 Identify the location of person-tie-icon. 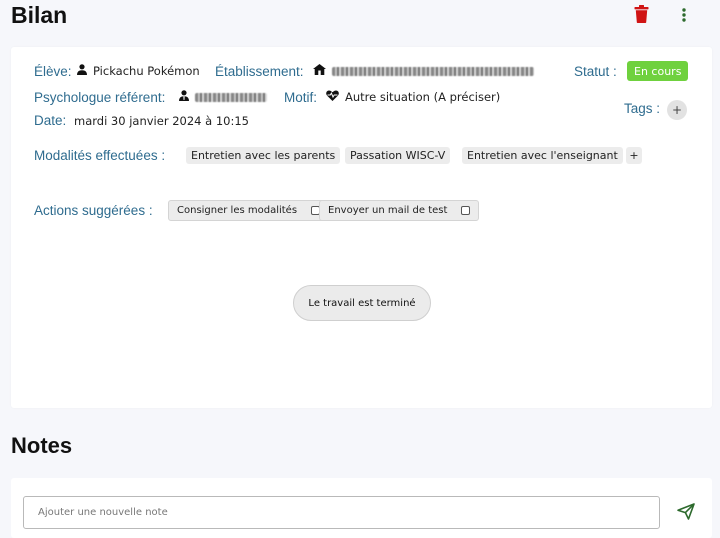
(184, 97).